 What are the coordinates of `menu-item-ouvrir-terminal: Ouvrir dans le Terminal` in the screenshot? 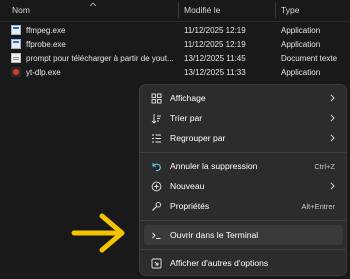 It's located at (243, 235).